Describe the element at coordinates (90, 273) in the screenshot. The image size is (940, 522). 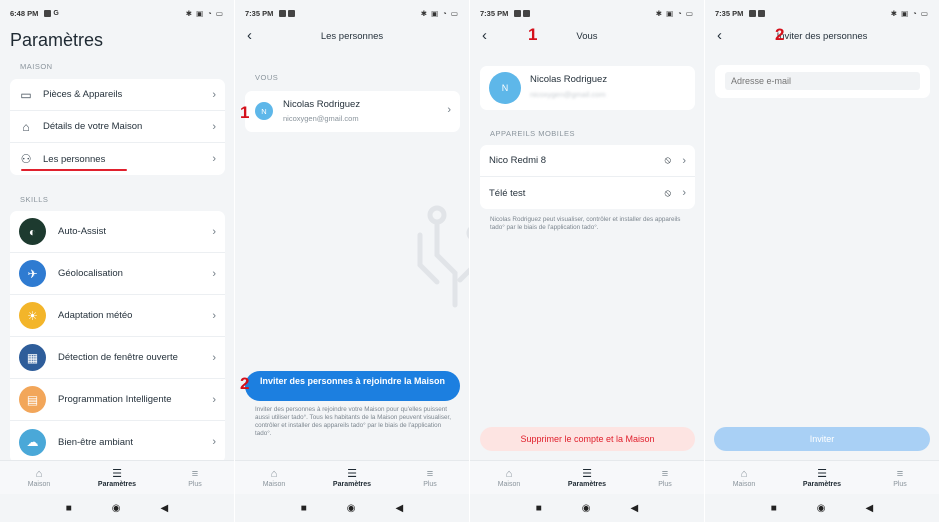
I see `skill-label: Géolocalisation` at that location.